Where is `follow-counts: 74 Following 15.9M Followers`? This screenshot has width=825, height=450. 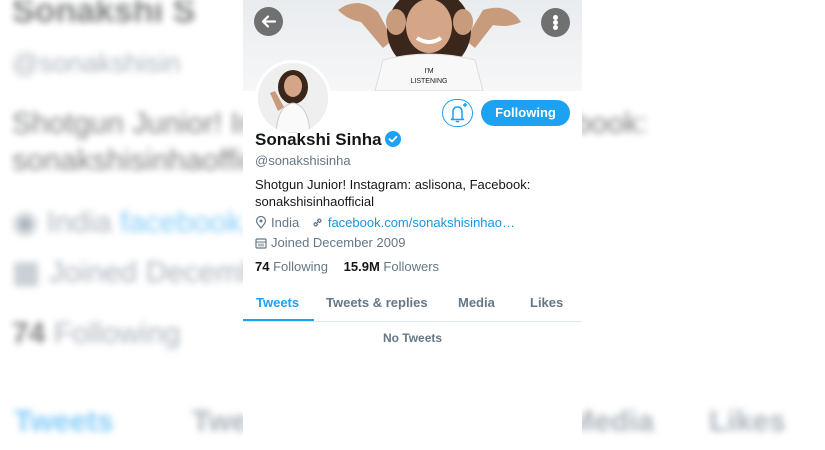
follow-counts: 74 Following 15.9M Followers is located at coordinates (347, 266).